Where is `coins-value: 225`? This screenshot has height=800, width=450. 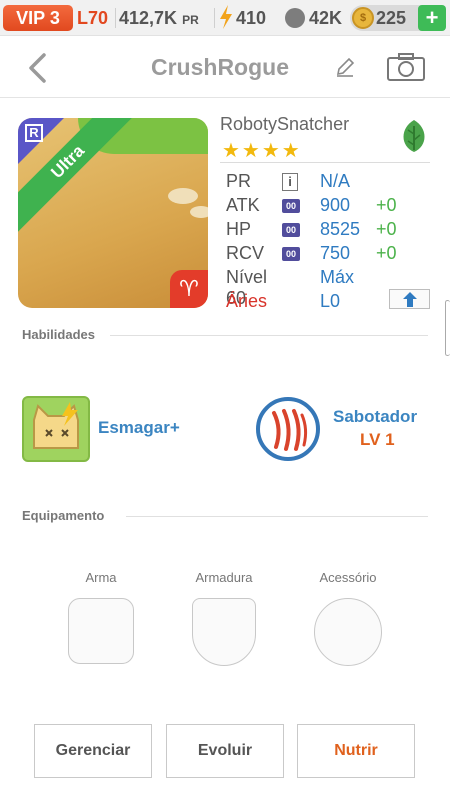 coins-value: 225 is located at coordinates (391, 18).